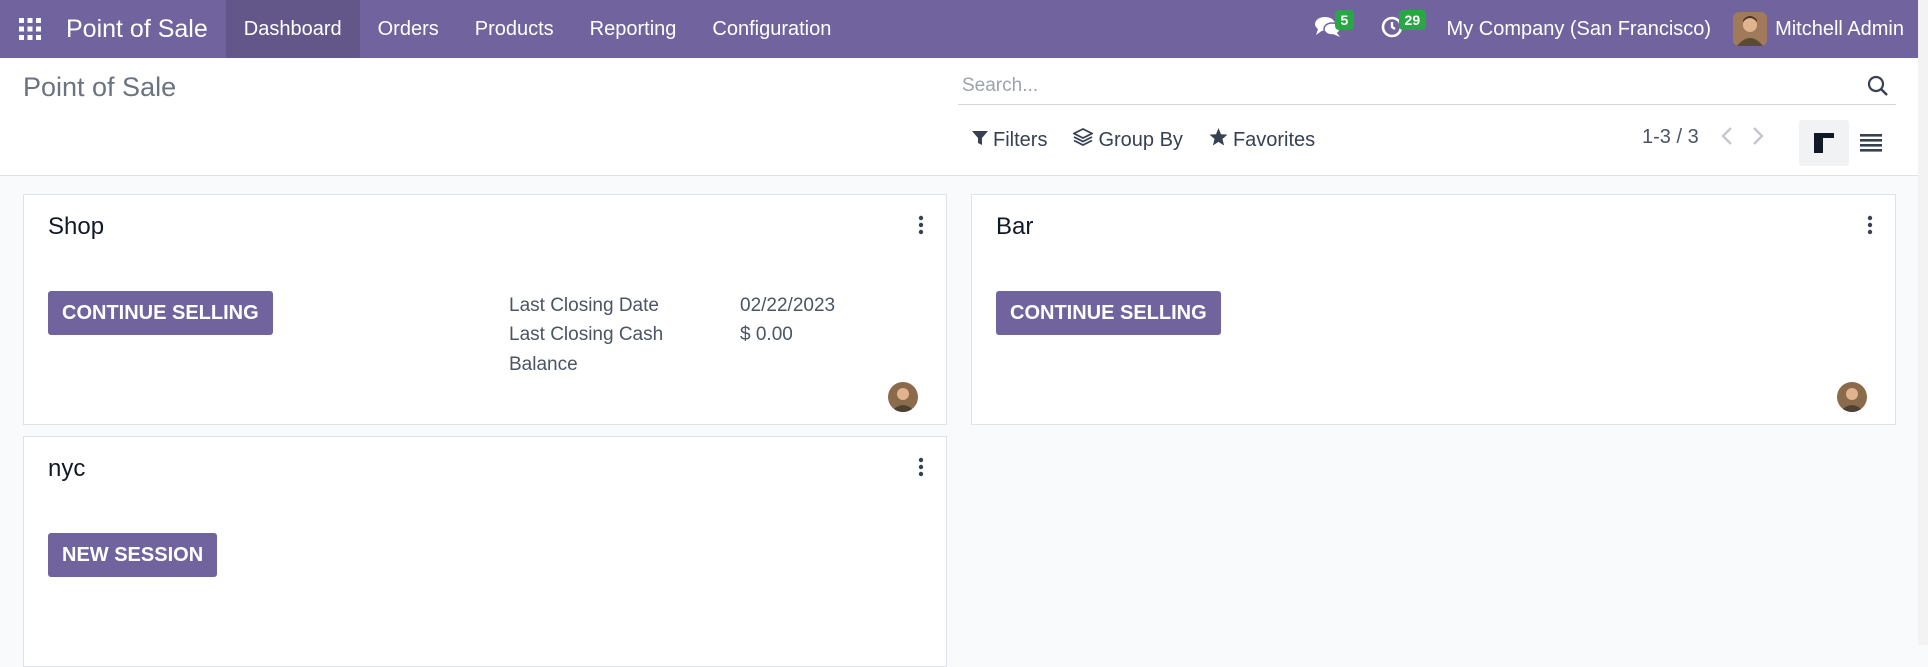 The image size is (1928, 667). Describe the element at coordinates (1274, 139) in the screenshot. I see `favorites-label: Favorites` at that location.